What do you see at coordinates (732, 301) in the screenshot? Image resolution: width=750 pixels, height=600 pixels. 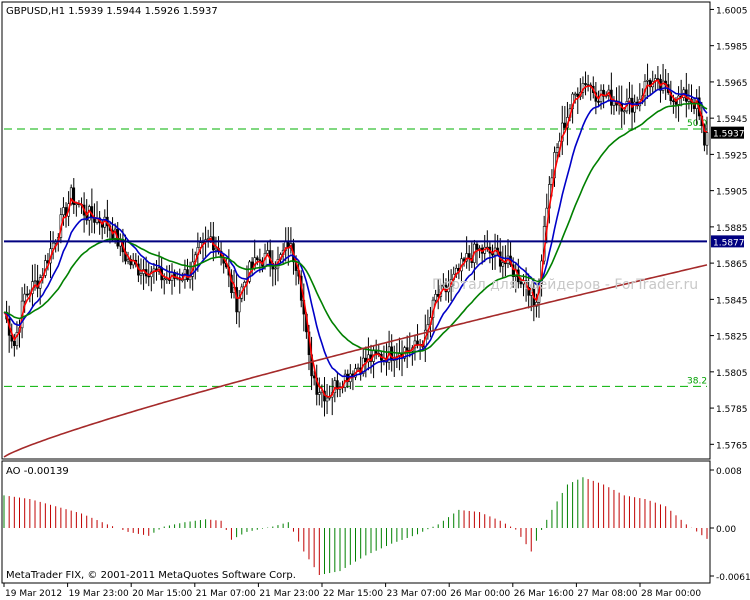 I see `y-tick-label: 1.5845` at bounding box center [732, 301].